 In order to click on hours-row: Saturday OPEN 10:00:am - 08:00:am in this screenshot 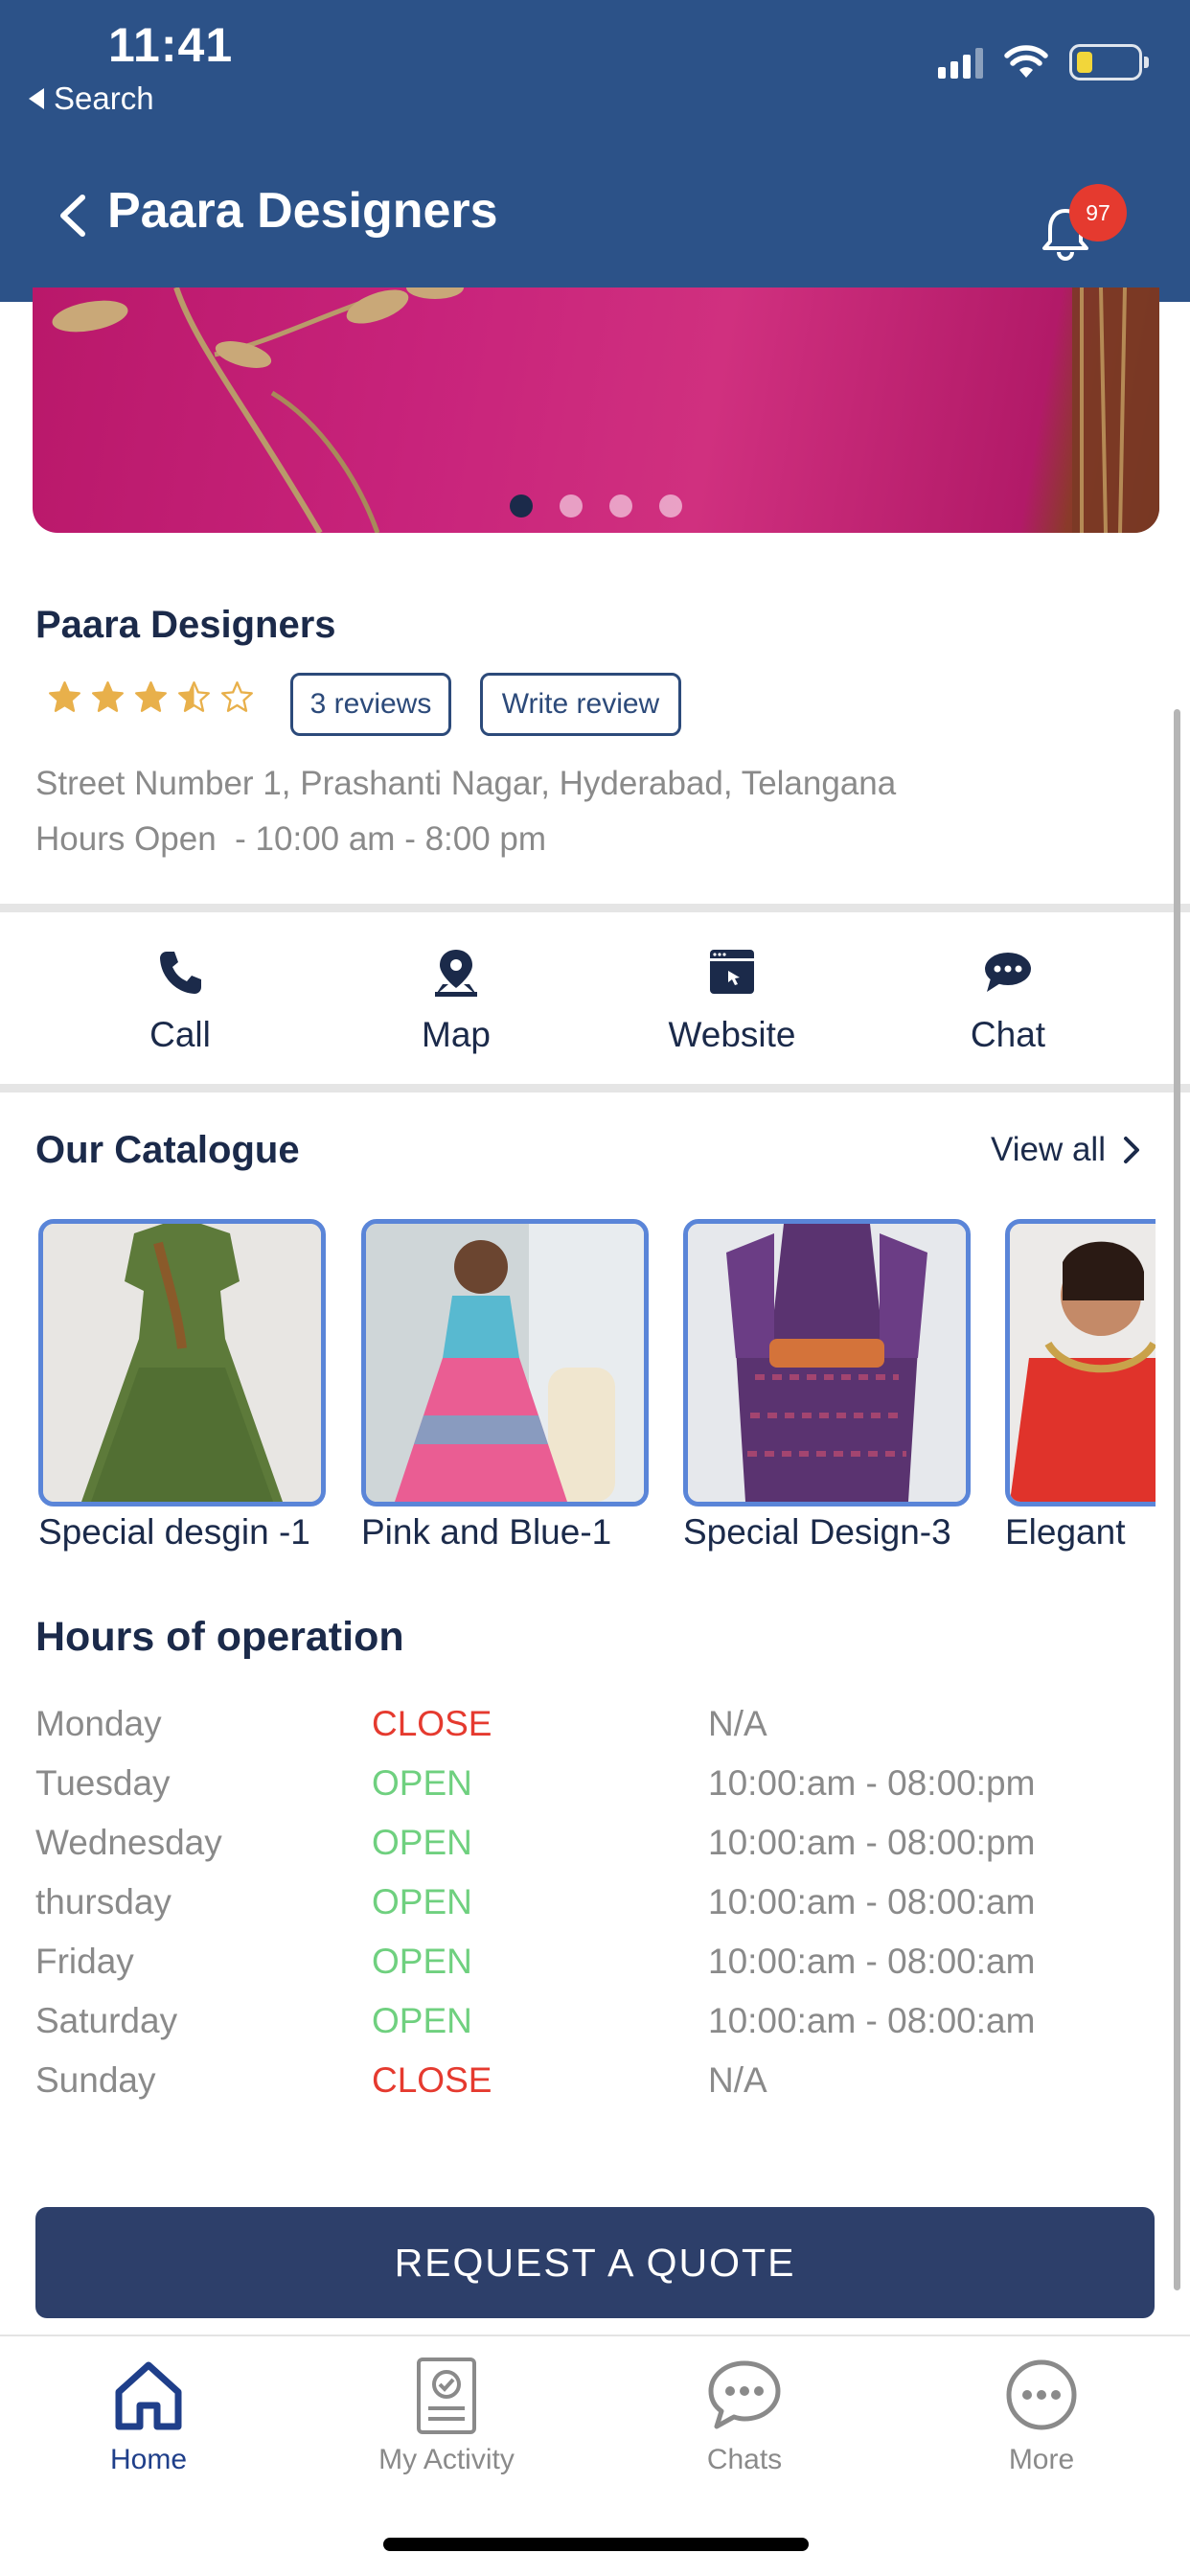, I will do `click(591, 2030)`.